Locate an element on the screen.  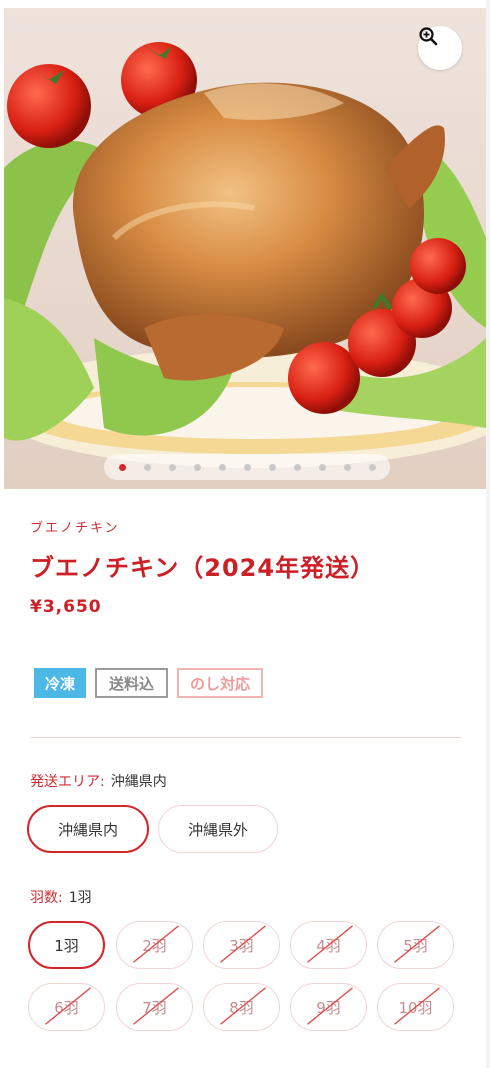
product-subname: ブエノチキン is located at coordinates (75, 528).